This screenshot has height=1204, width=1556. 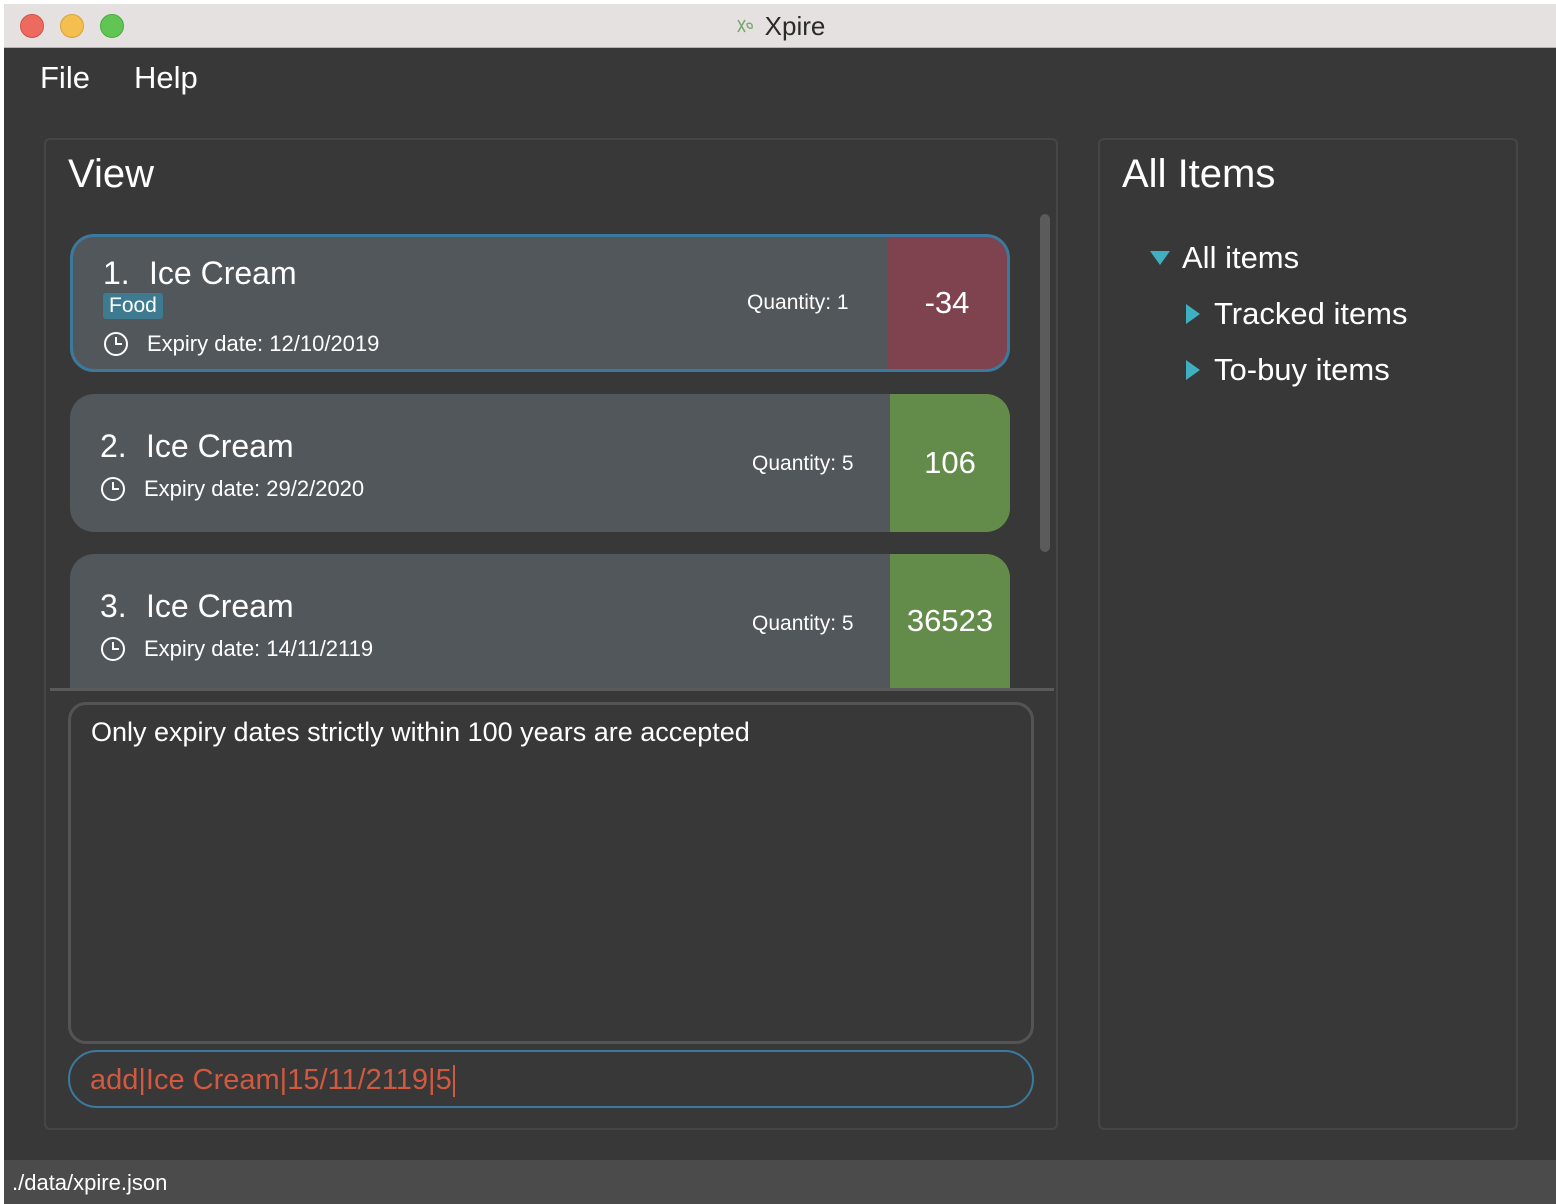 What do you see at coordinates (1311, 313) in the screenshot?
I see `tree-item-label: Tracked items` at bounding box center [1311, 313].